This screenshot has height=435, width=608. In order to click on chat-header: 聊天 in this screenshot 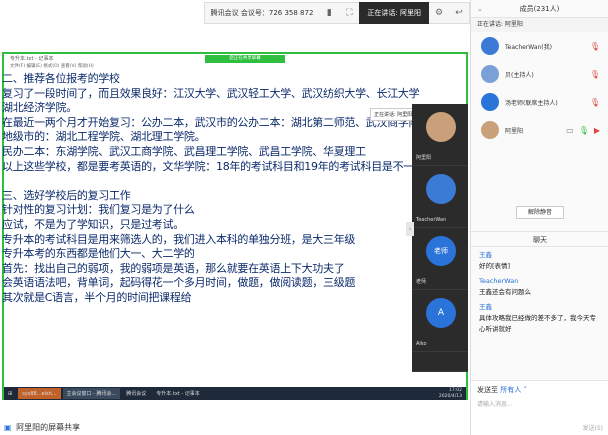, I will do `click(539, 239)`.